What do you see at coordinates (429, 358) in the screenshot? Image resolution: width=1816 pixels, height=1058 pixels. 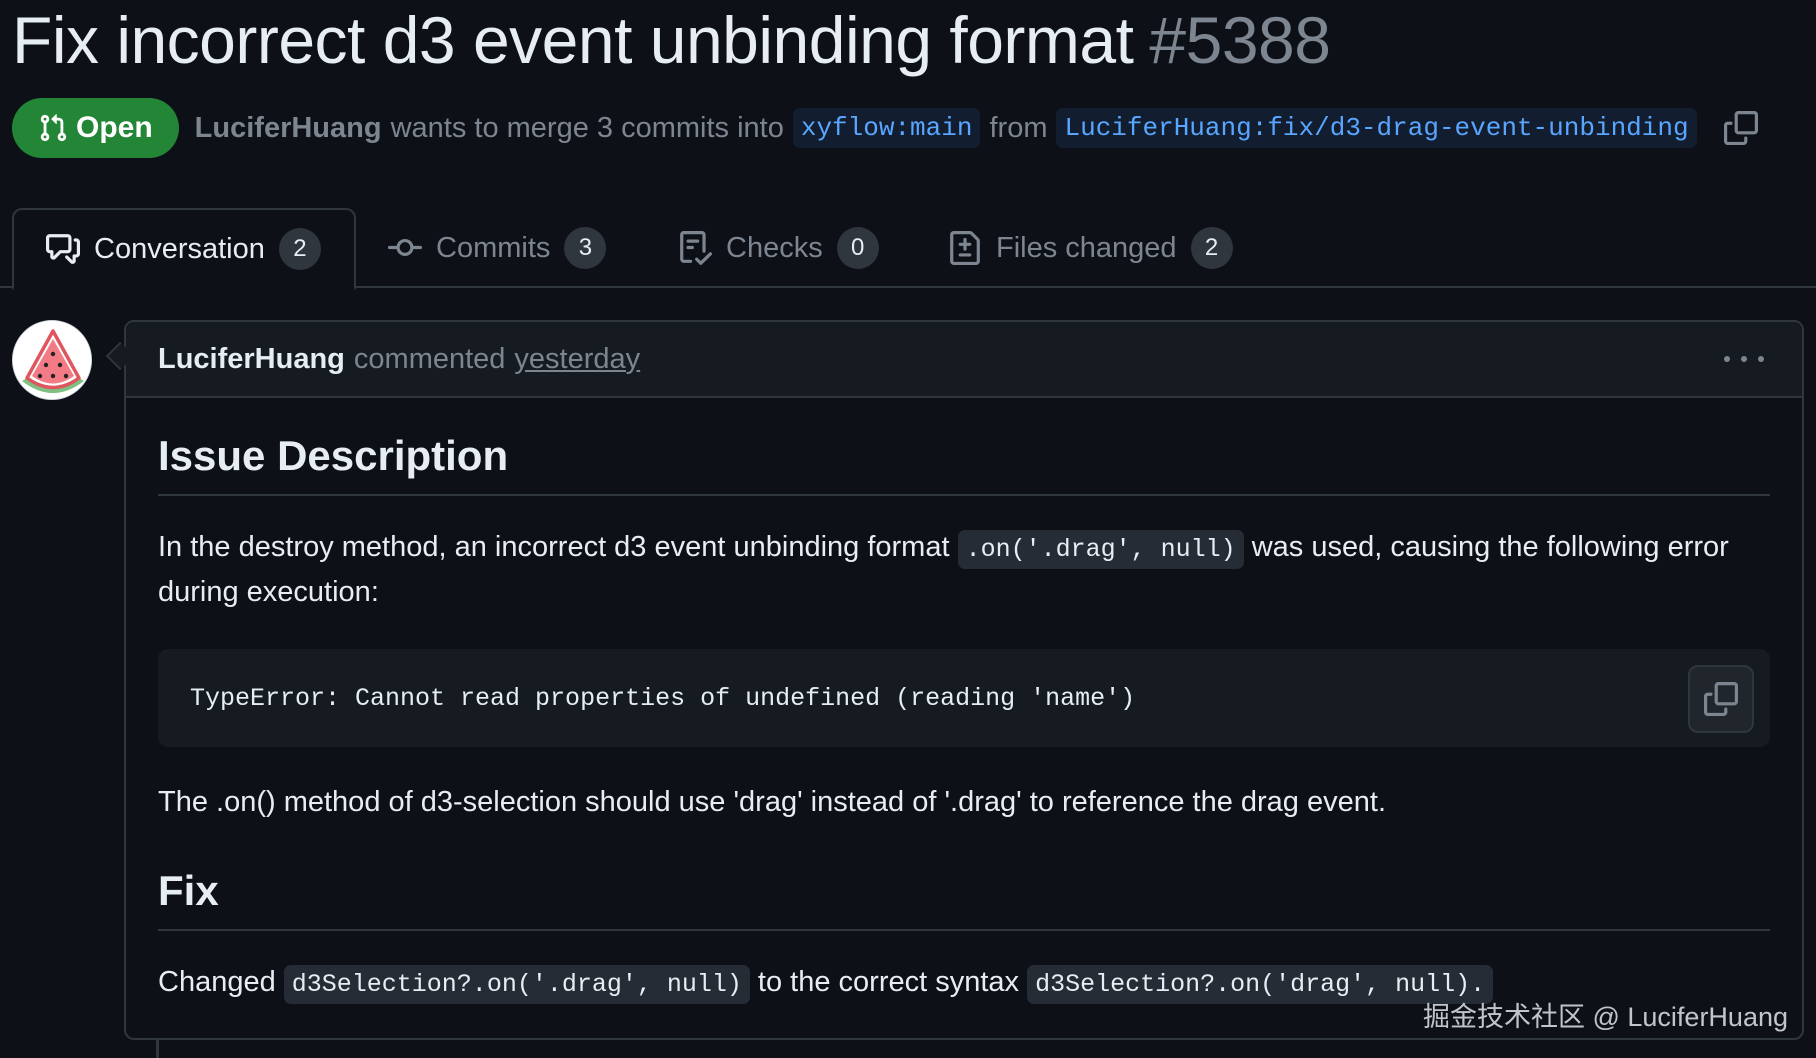 I see `comment-action: commented` at bounding box center [429, 358].